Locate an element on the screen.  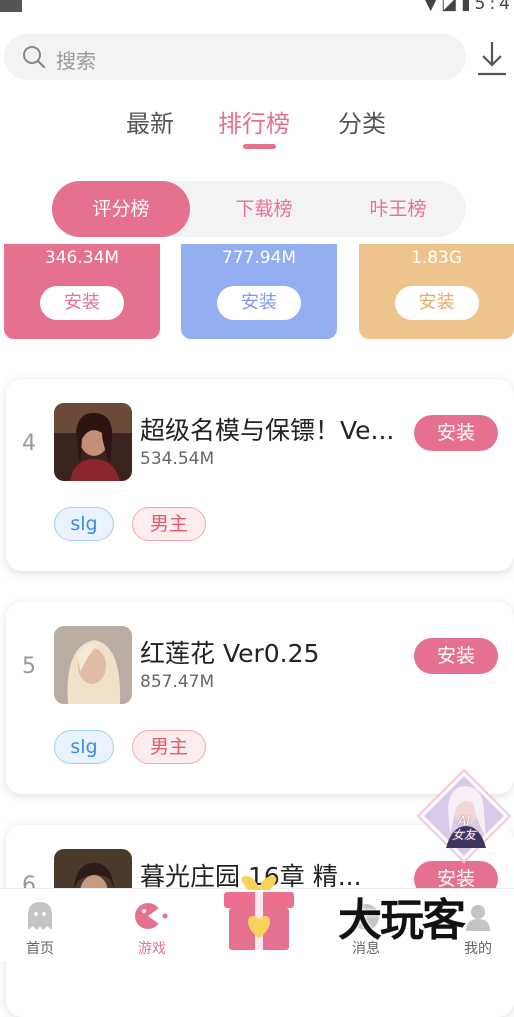
status-time: 5:4 is located at coordinates (494, 7).